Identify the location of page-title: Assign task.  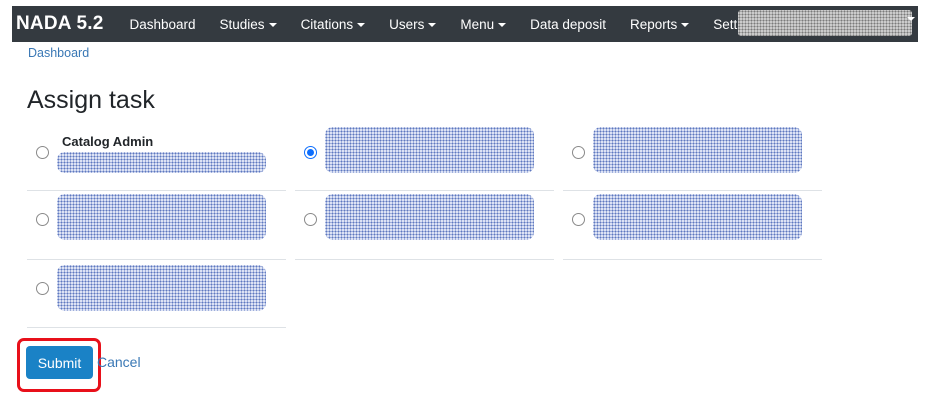
(91, 100).